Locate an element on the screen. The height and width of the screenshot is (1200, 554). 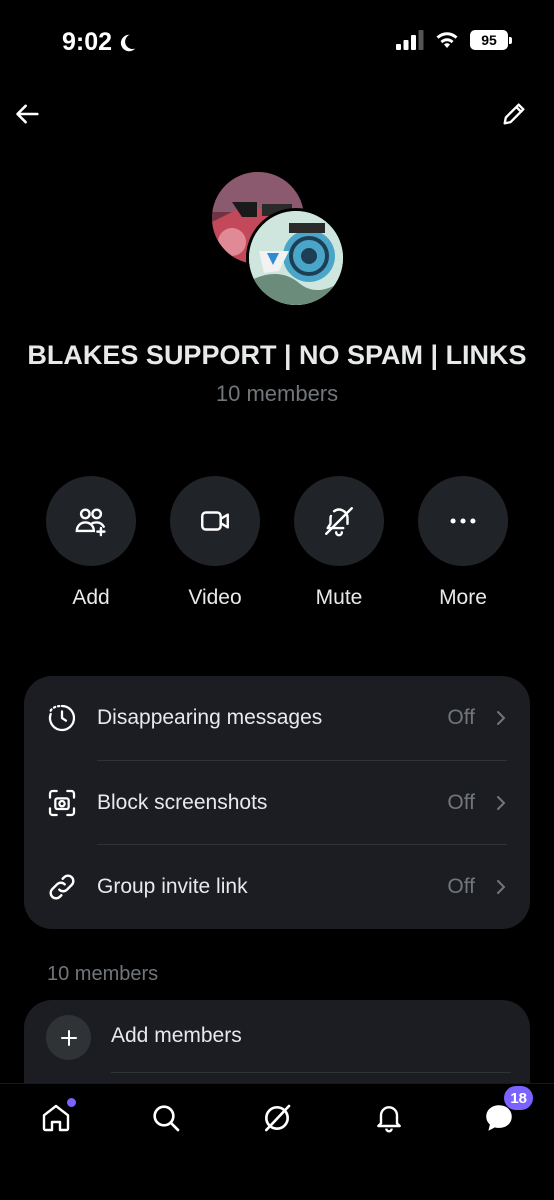
nav-grok is located at coordinates (277, 1118).